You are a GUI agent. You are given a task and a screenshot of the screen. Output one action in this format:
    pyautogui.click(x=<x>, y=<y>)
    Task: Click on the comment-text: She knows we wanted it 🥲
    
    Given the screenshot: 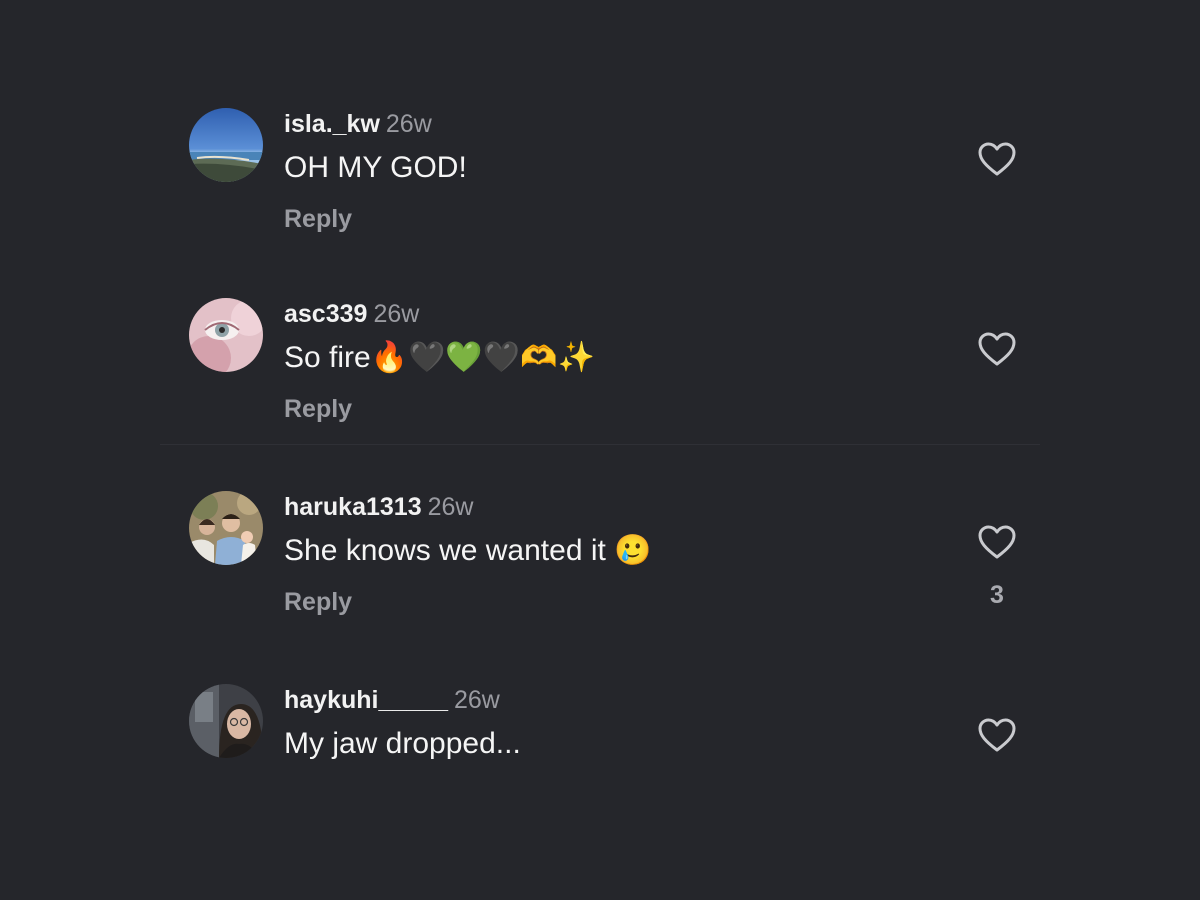 What is the action you would take?
    pyautogui.click(x=468, y=550)
    